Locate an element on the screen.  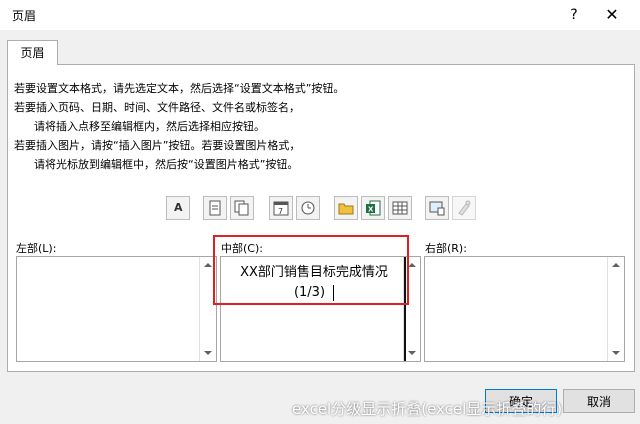
sheet-icon is located at coordinates (400, 208).